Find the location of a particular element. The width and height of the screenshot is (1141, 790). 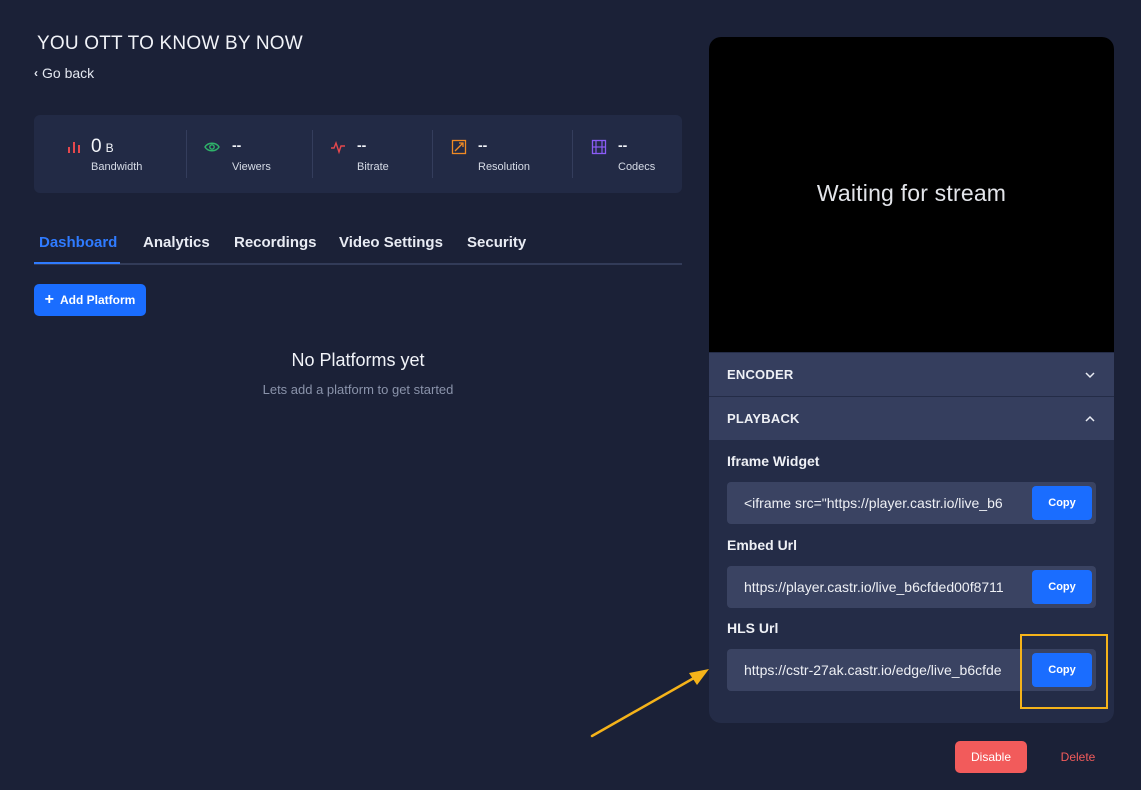

stat-bitrate-label: Bitrate is located at coordinates (373, 167).